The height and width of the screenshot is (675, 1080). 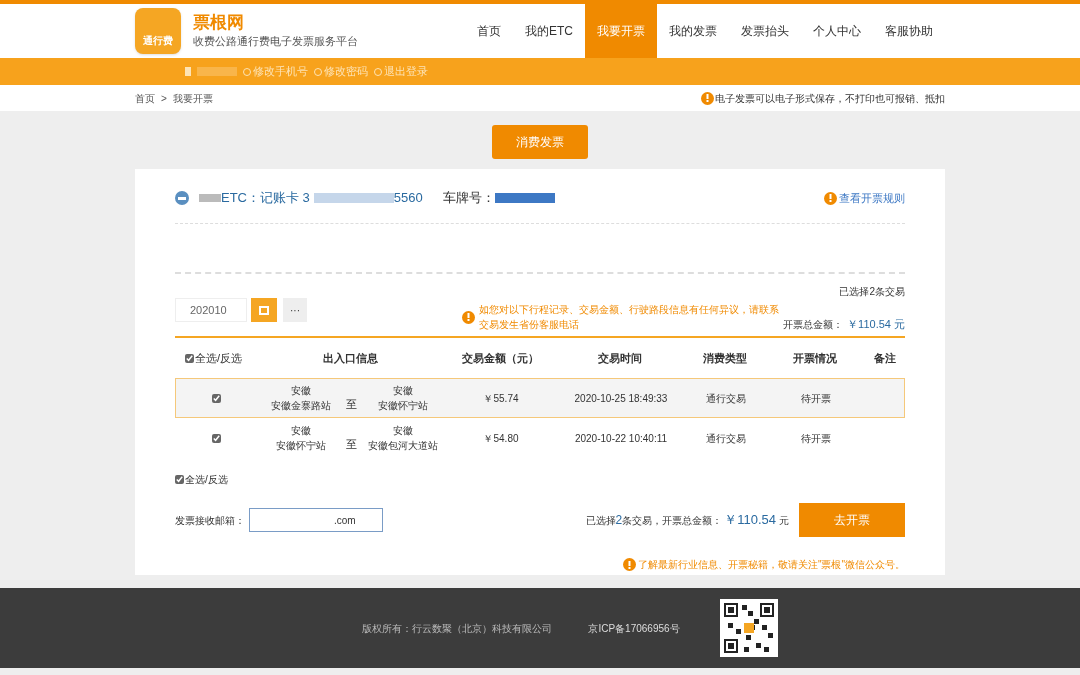 What do you see at coordinates (192, 98) in the screenshot?
I see `breadcrumb-item: 我要开票` at bounding box center [192, 98].